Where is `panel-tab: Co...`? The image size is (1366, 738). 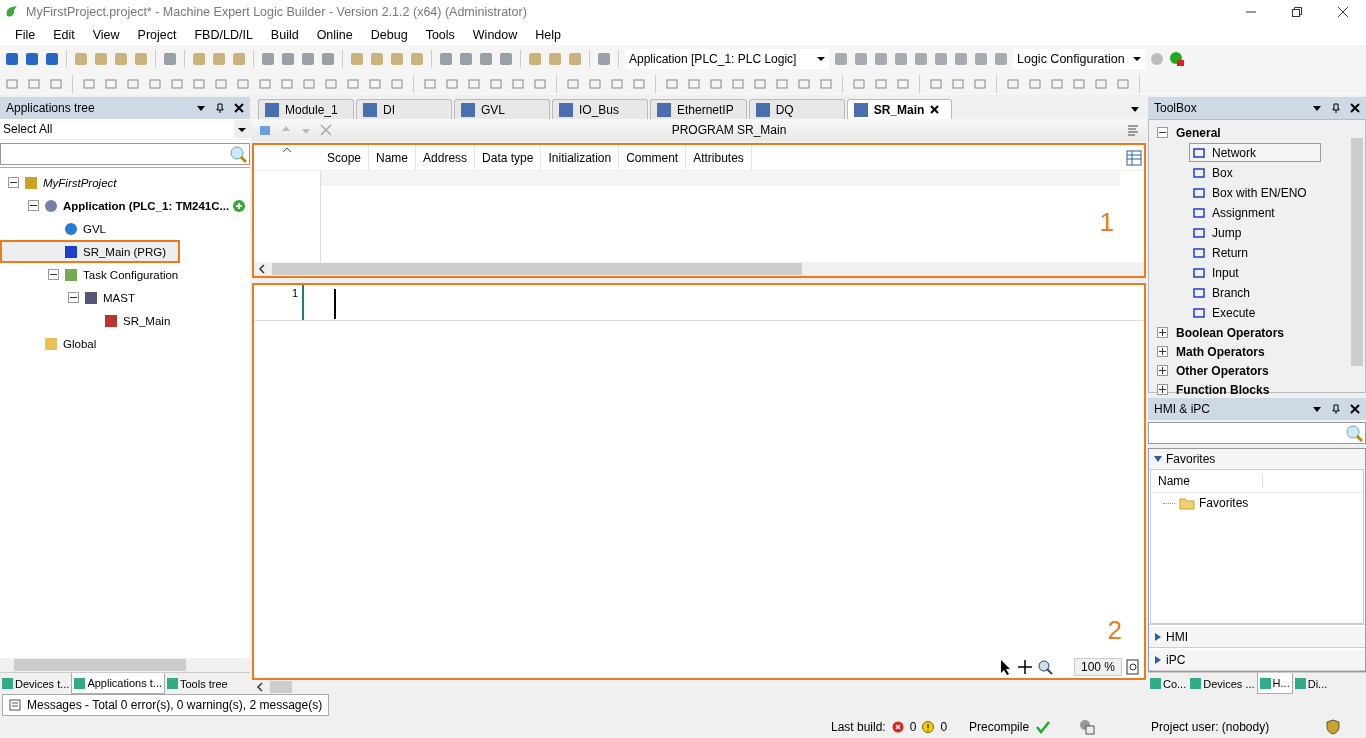
panel-tab: Co... is located at coordinates (1168, 683).